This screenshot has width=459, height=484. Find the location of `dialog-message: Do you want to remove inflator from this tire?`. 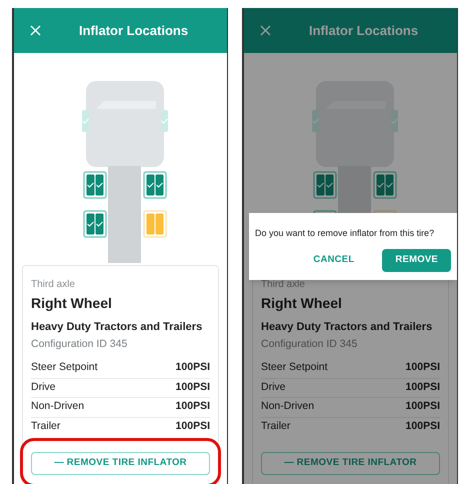

dialog-message: Do you want to remove inflator from this tire? is located at coordinates (345, 233).